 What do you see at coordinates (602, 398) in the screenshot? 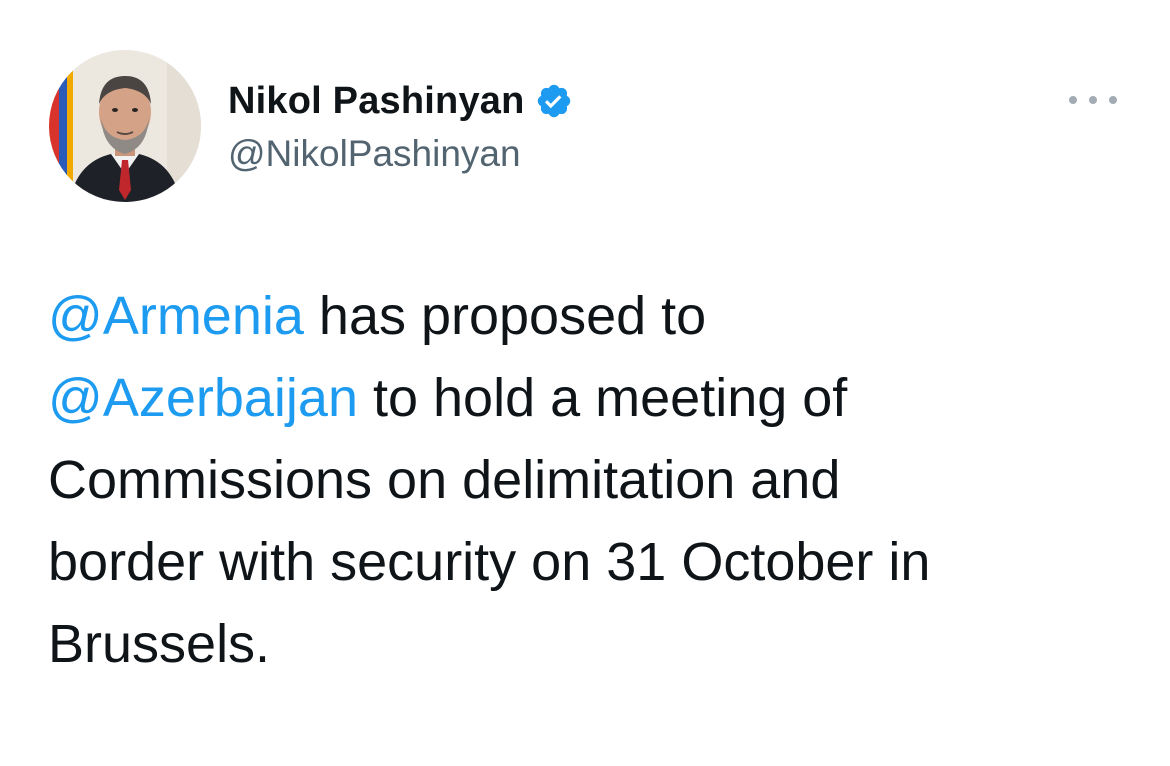
I see `tweet-text-segment: to hold a meeting of` at bounding box center [602, 398].